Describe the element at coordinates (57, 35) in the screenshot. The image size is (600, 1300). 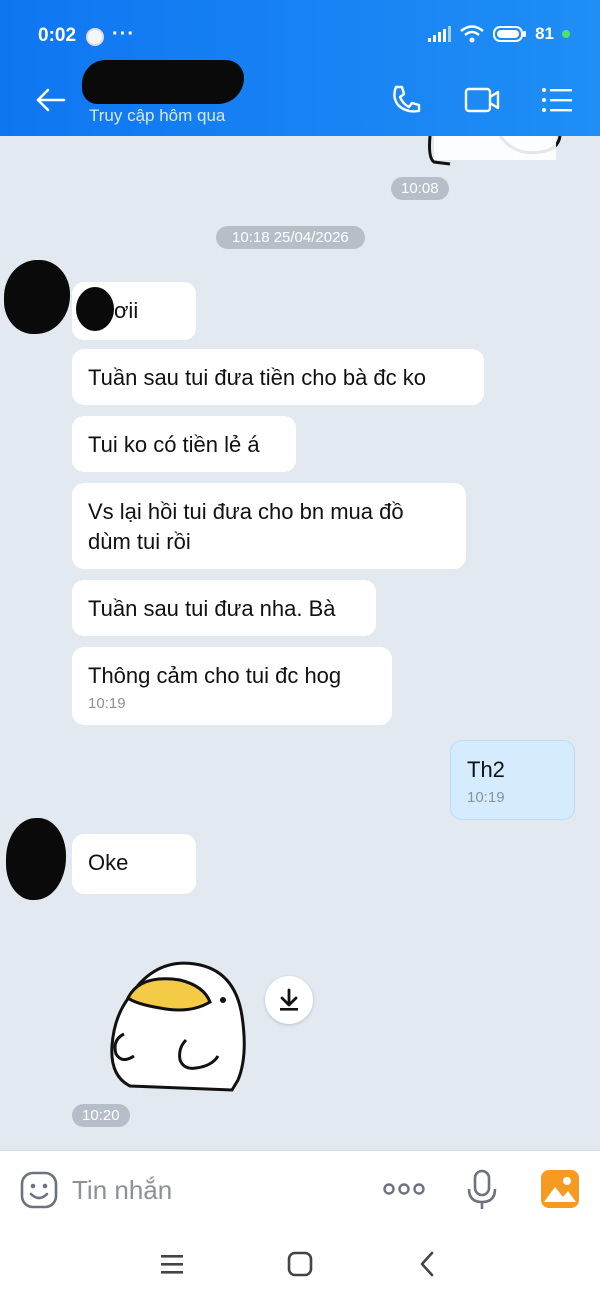
I see `status-time: 0:02` at that location.